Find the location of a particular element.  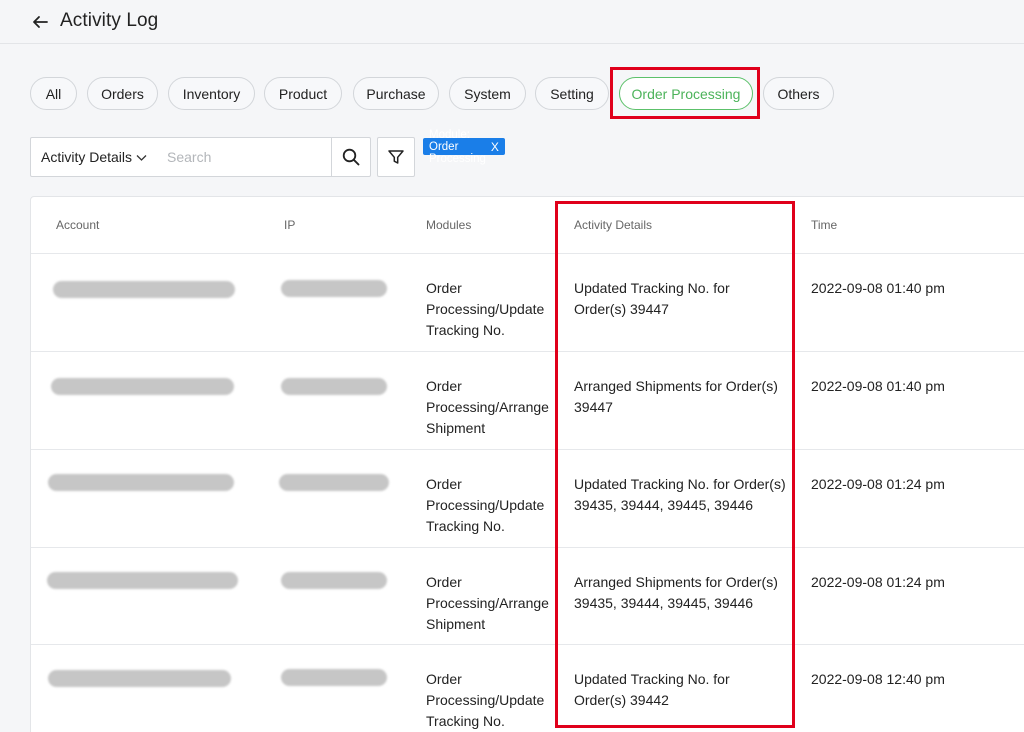

search-field-select: Activity Details is located at coordinates (94, 157).